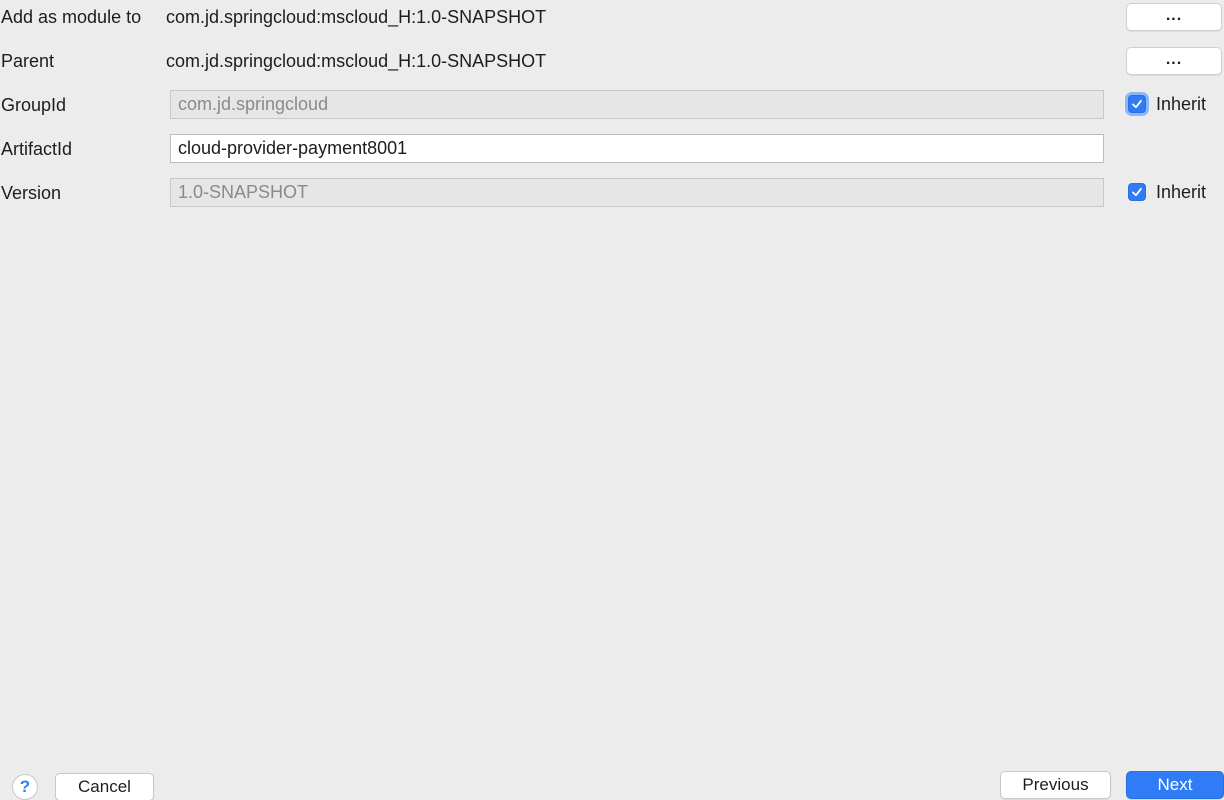  What do you see at coordinates (1175, 785) in the screenshot?
I see `next-button: Next` at bounding box center [1175, 785].